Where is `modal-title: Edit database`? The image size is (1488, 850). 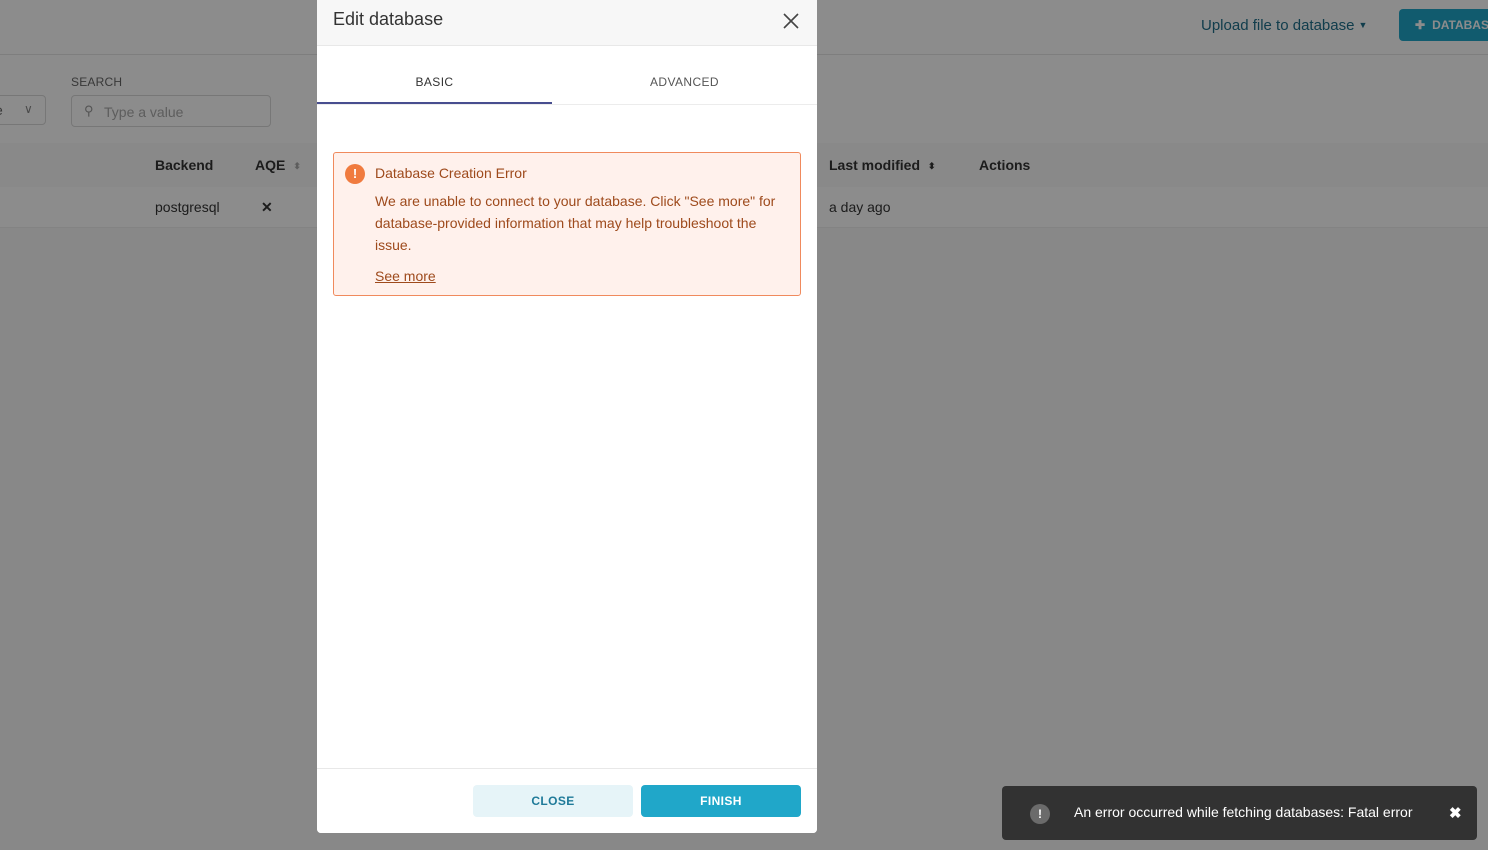 modal-title: Edit database is located at coordinates (388, 19).